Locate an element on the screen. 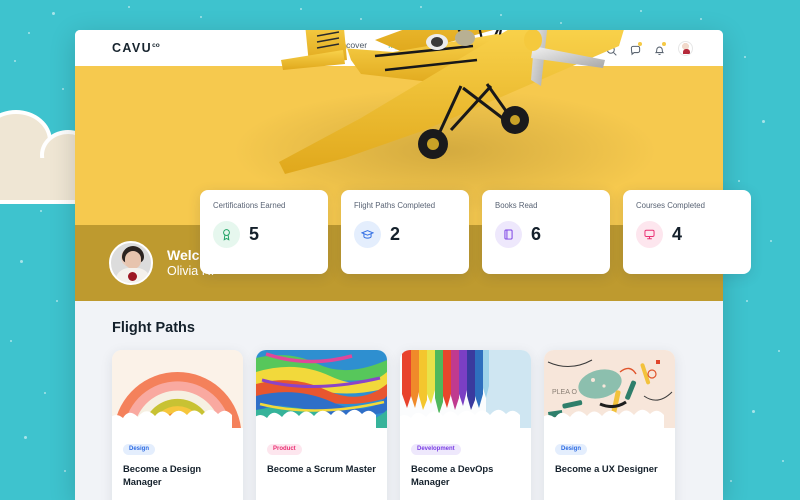 Image resolution: width=800 pixels, height=500 pixels. path-cover-image: PLEA O is located at coordinates (609, 389).